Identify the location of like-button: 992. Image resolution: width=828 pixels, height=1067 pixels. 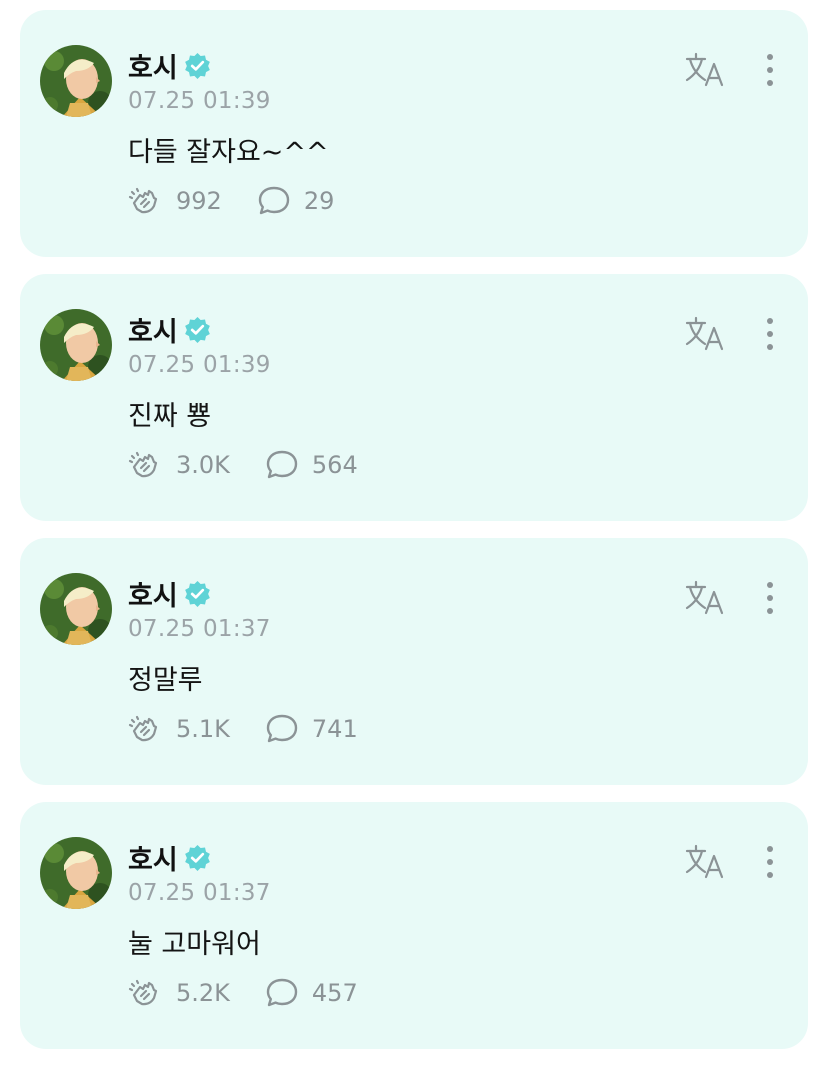
(175, 201).